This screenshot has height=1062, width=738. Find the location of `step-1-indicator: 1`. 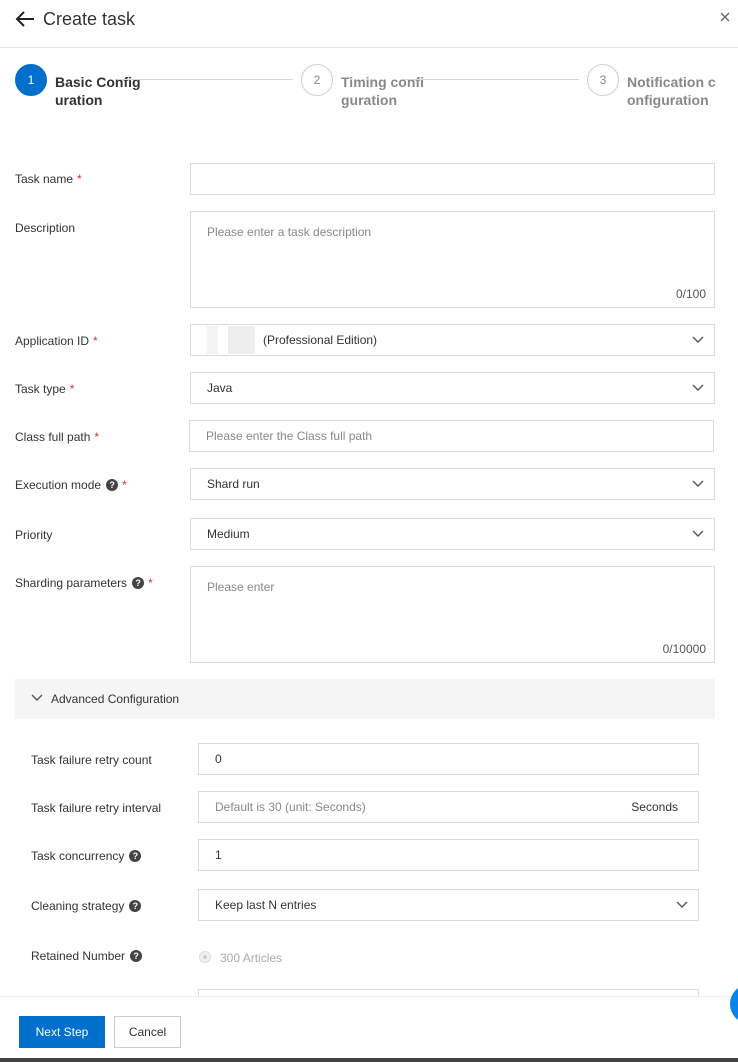

step-1-indicator: 1 is located at coordinates (31, 80).